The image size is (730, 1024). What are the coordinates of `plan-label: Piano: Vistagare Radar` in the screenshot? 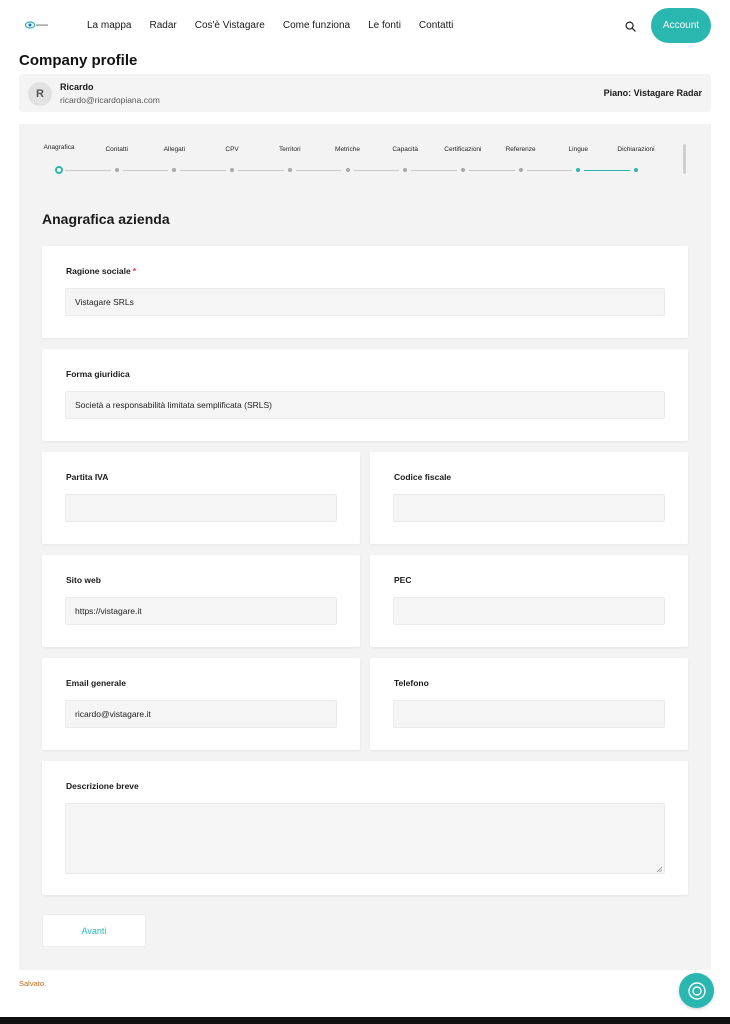 It's located at (652, 93).